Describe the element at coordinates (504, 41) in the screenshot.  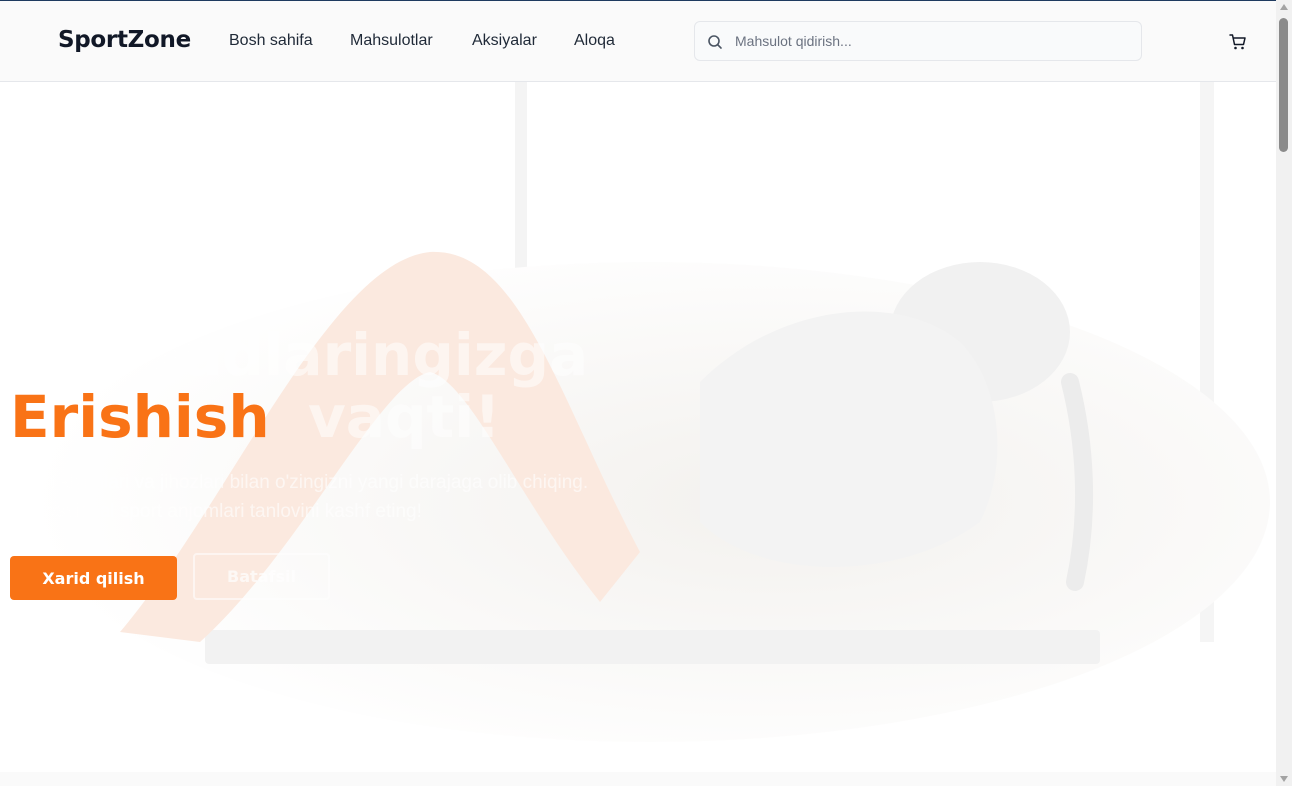
I see `nav-link-promotions: Aksiyalar` at that location.